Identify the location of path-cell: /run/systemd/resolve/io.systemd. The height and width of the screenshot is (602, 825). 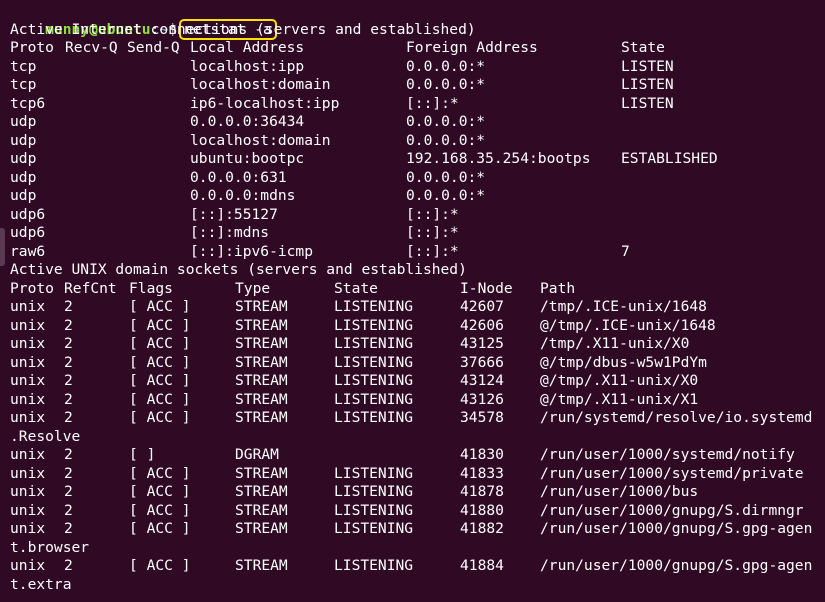
(676, 418).